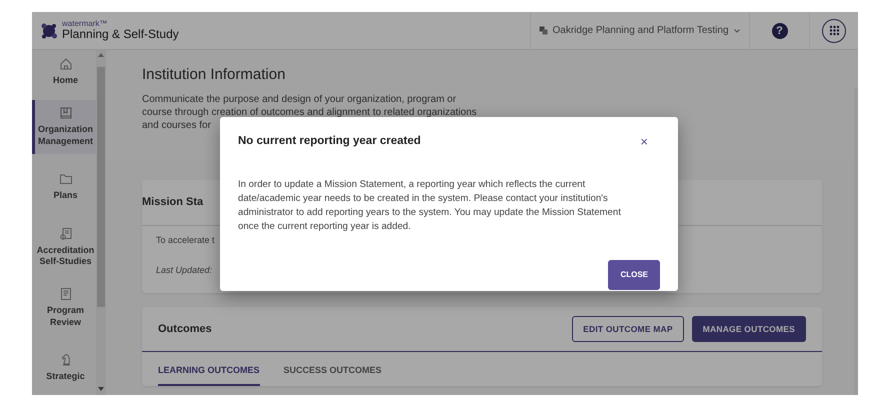  Describe the element at coordinates (333, 371) in the screenshot. I see `tab: SUCCESS OUTCOMES` at that location.